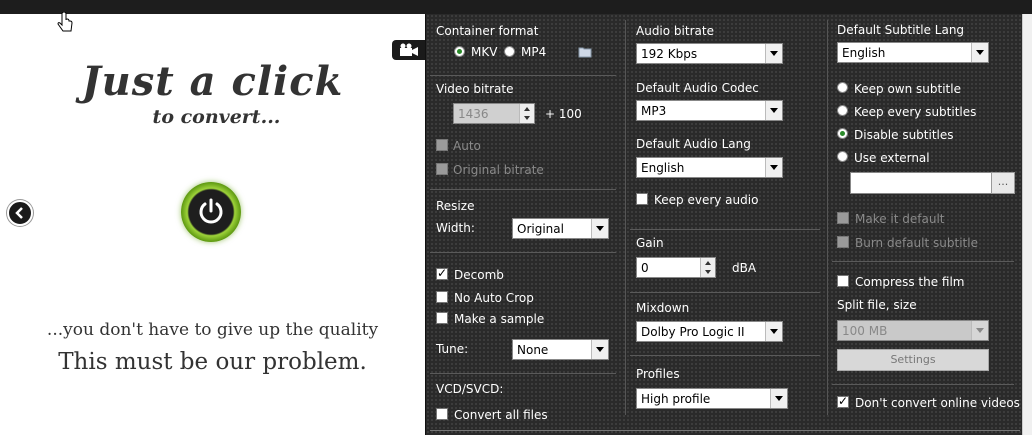 Image resolution: width=1032 pixels, height=435 pixels. Describe the element at coordinates (442, 273) in the screenshot. I see `decomb-checkbox` at that location.